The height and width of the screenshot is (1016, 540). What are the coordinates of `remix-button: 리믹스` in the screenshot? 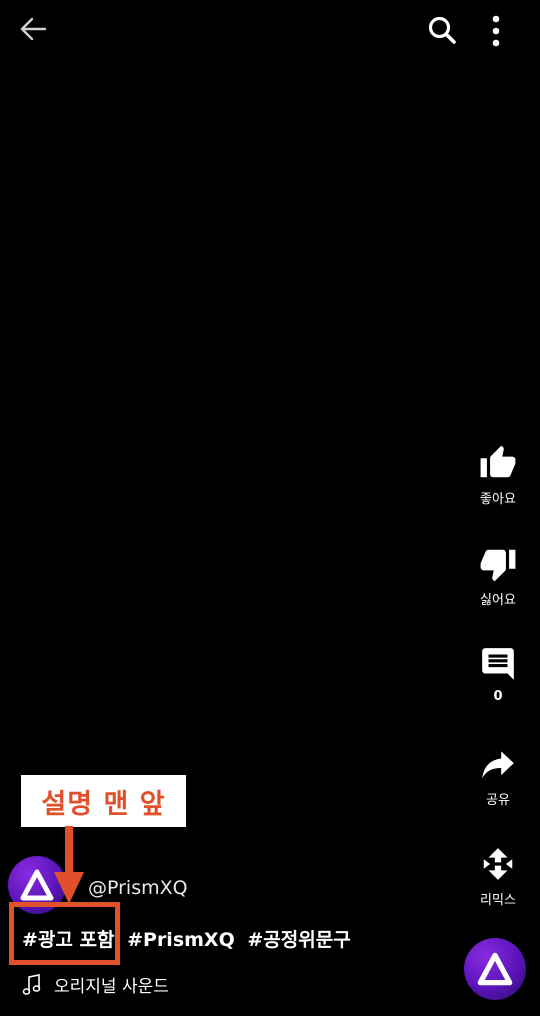 It's located at (498, 876).